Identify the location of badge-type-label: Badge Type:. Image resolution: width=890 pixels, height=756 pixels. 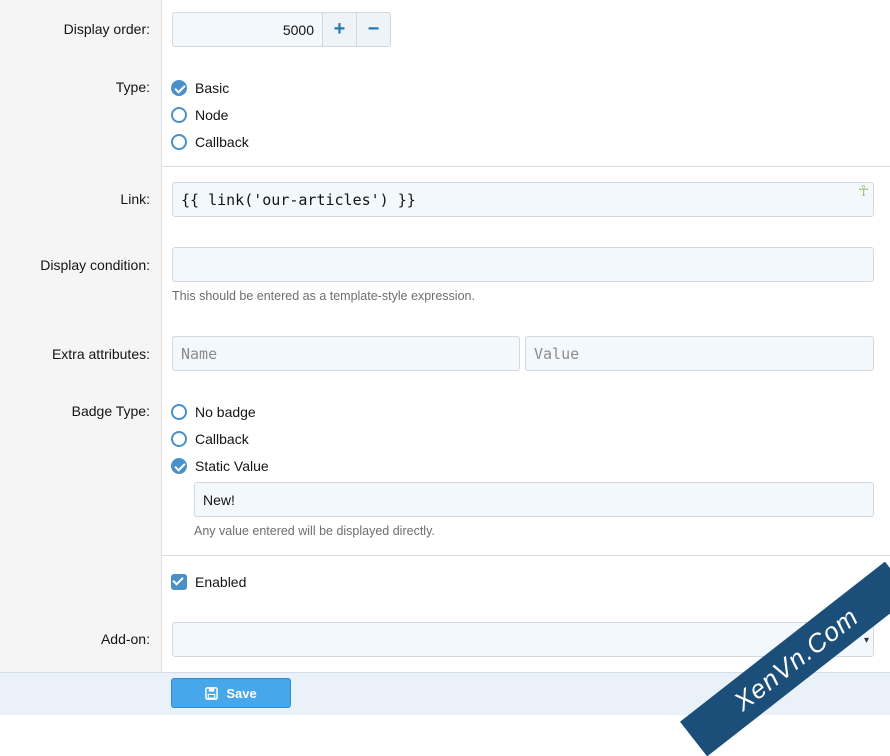
(110, 411).